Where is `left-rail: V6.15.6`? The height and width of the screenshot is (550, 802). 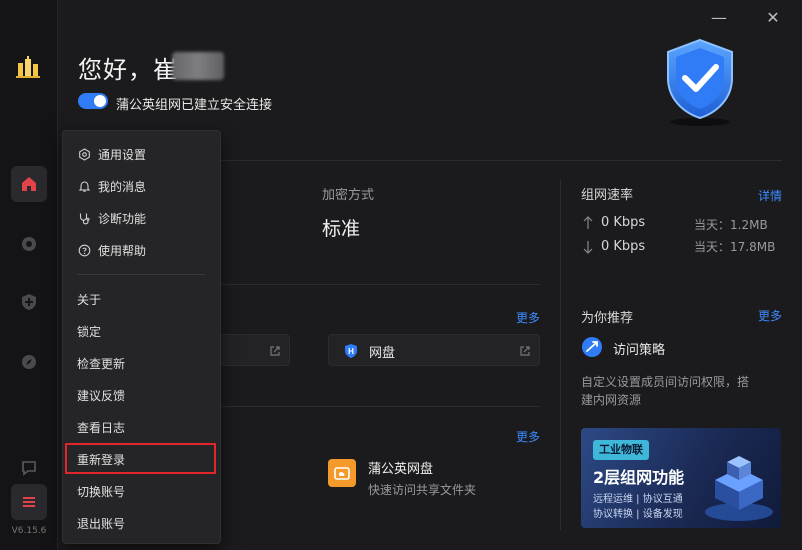
left-rail: V6.15.6 is located at coordinates (29, 275).